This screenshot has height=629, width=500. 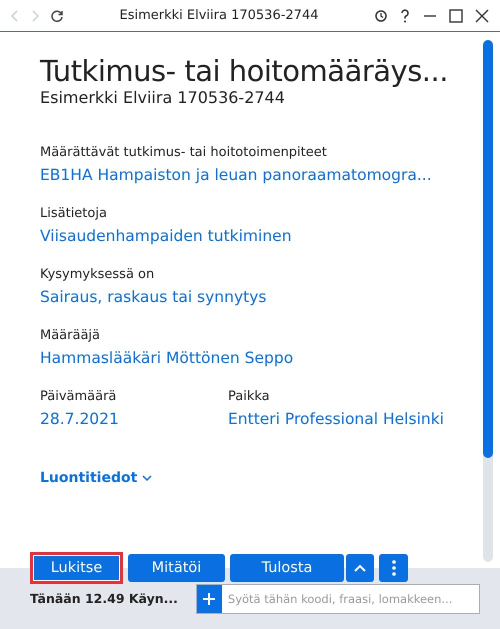 I want to click on more-button, so click(x=393, y=568).